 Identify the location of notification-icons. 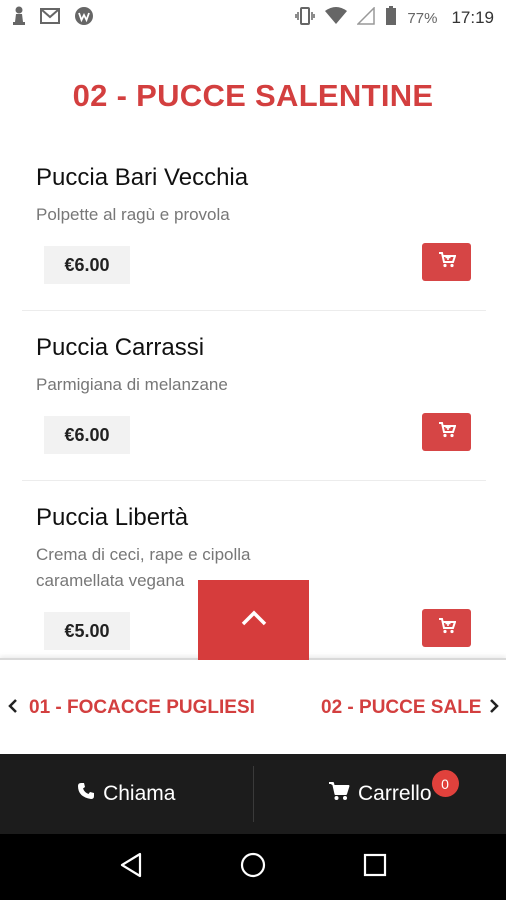
(53, 18).